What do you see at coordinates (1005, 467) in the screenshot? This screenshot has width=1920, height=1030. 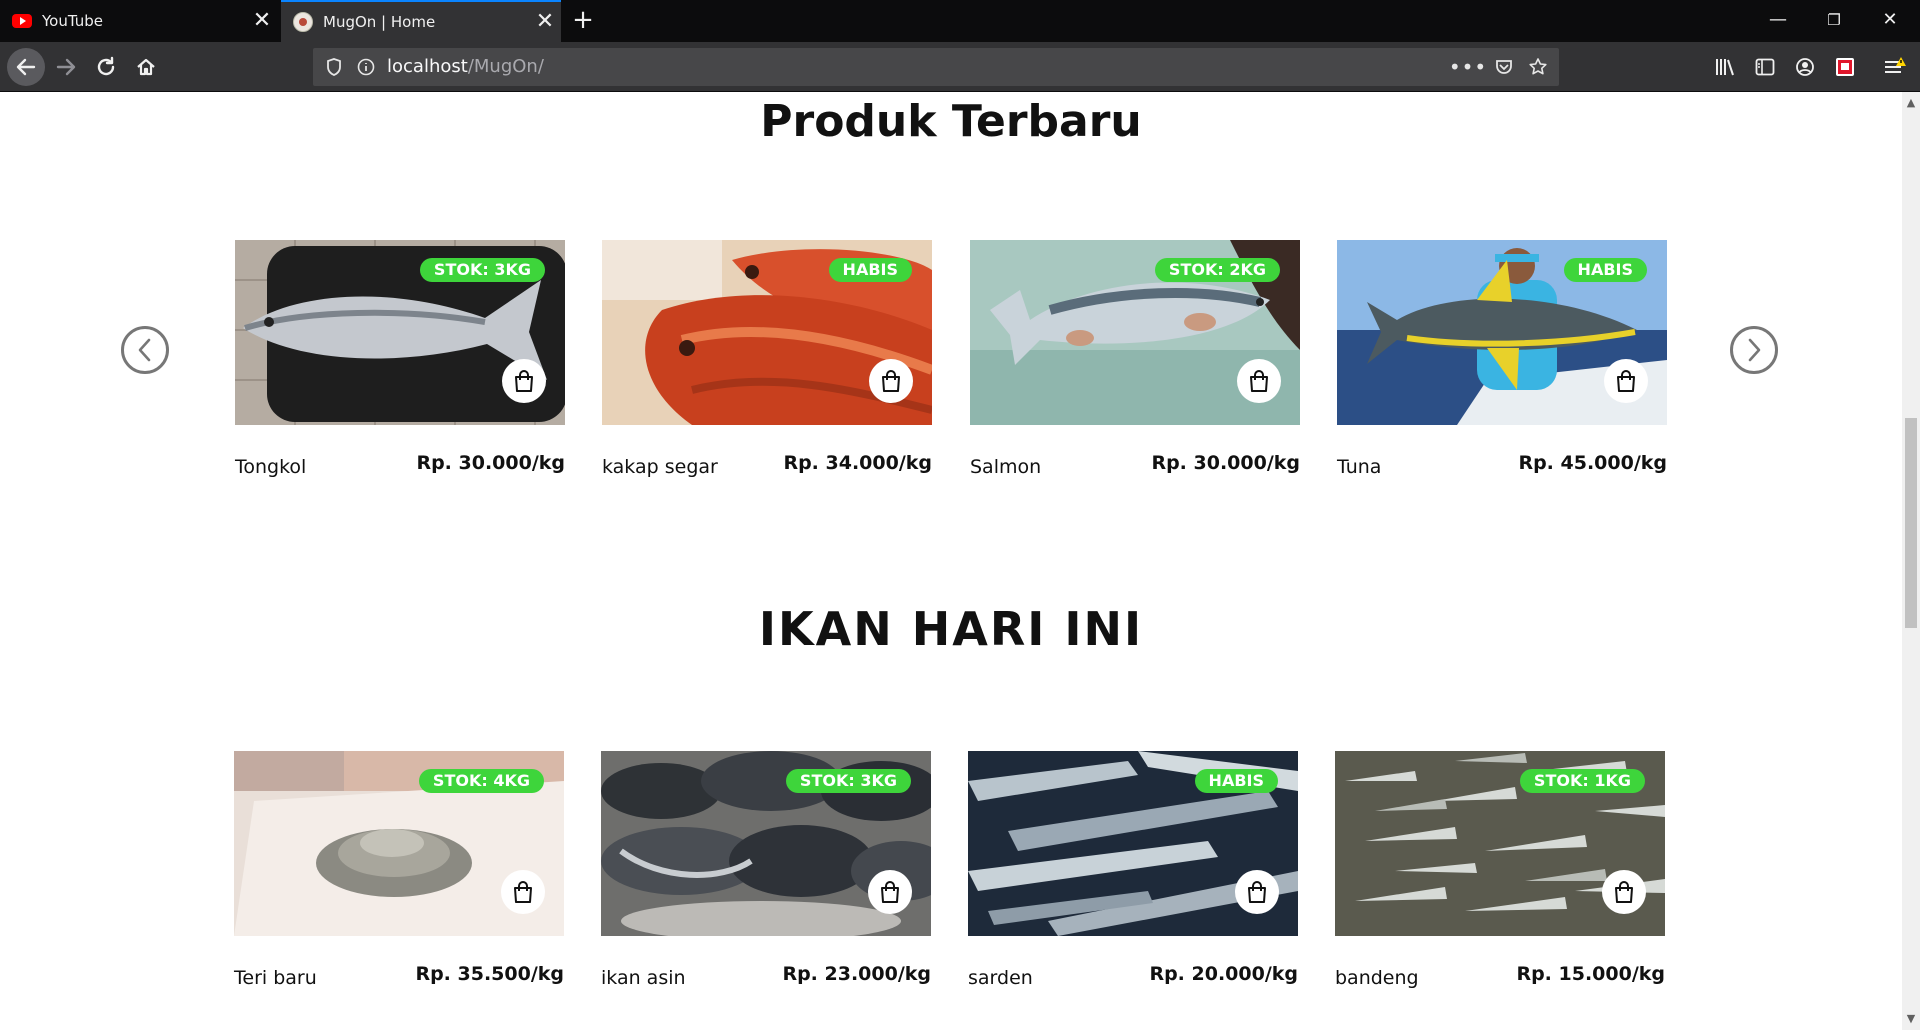 I see `product-name: Salmon` at bounding box center [1005, 467].